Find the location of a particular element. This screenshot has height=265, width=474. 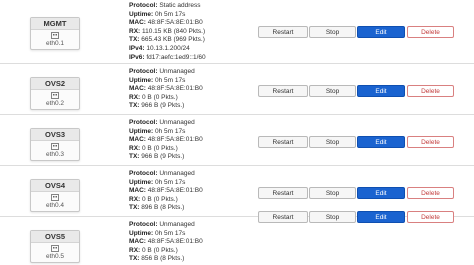

detail-value: 966 B (9 Pkts.) is located at coordinates (163, 157).